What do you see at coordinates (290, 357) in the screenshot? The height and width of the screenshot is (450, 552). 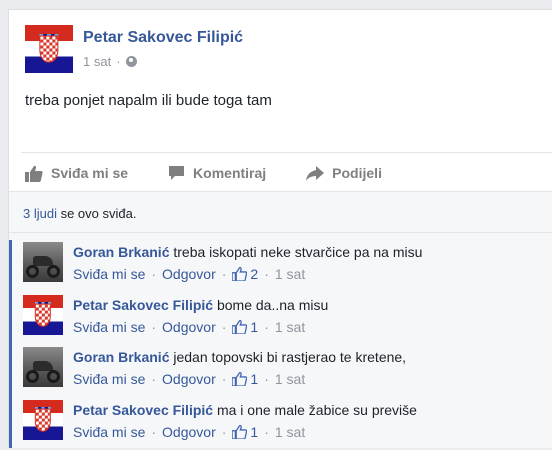 I see `comment-body: jedan topovski bi rastjerao te kretene,` at bounding box center [290, 357].